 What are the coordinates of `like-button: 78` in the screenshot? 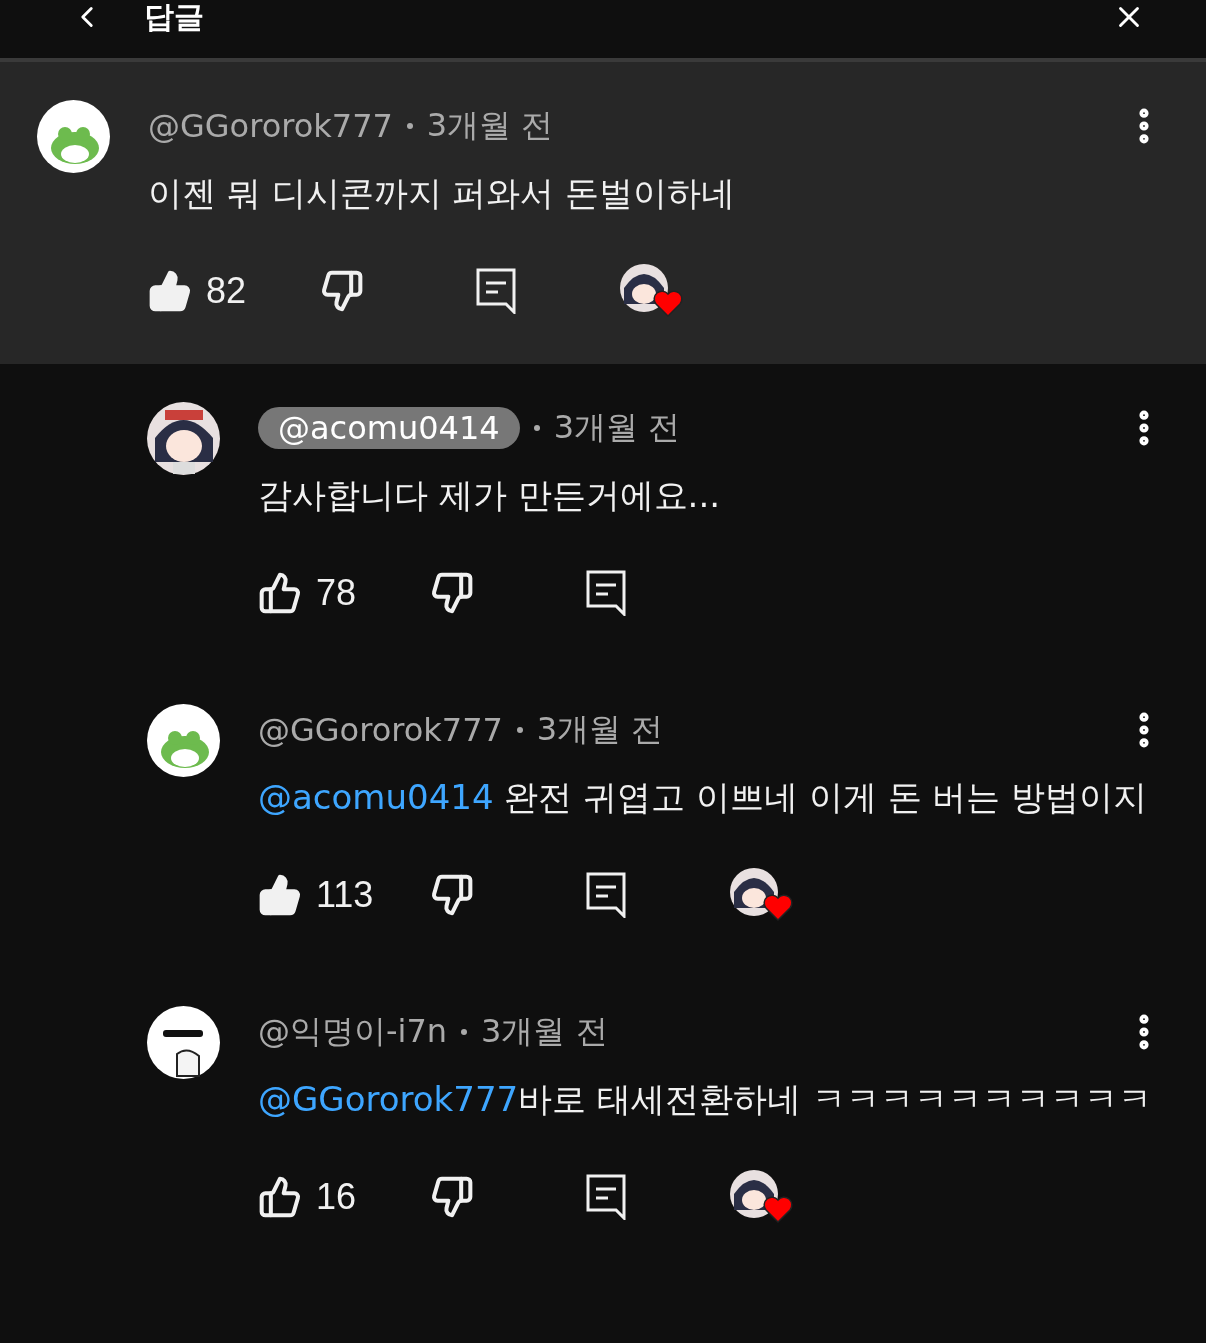 It's located at (344, 593).